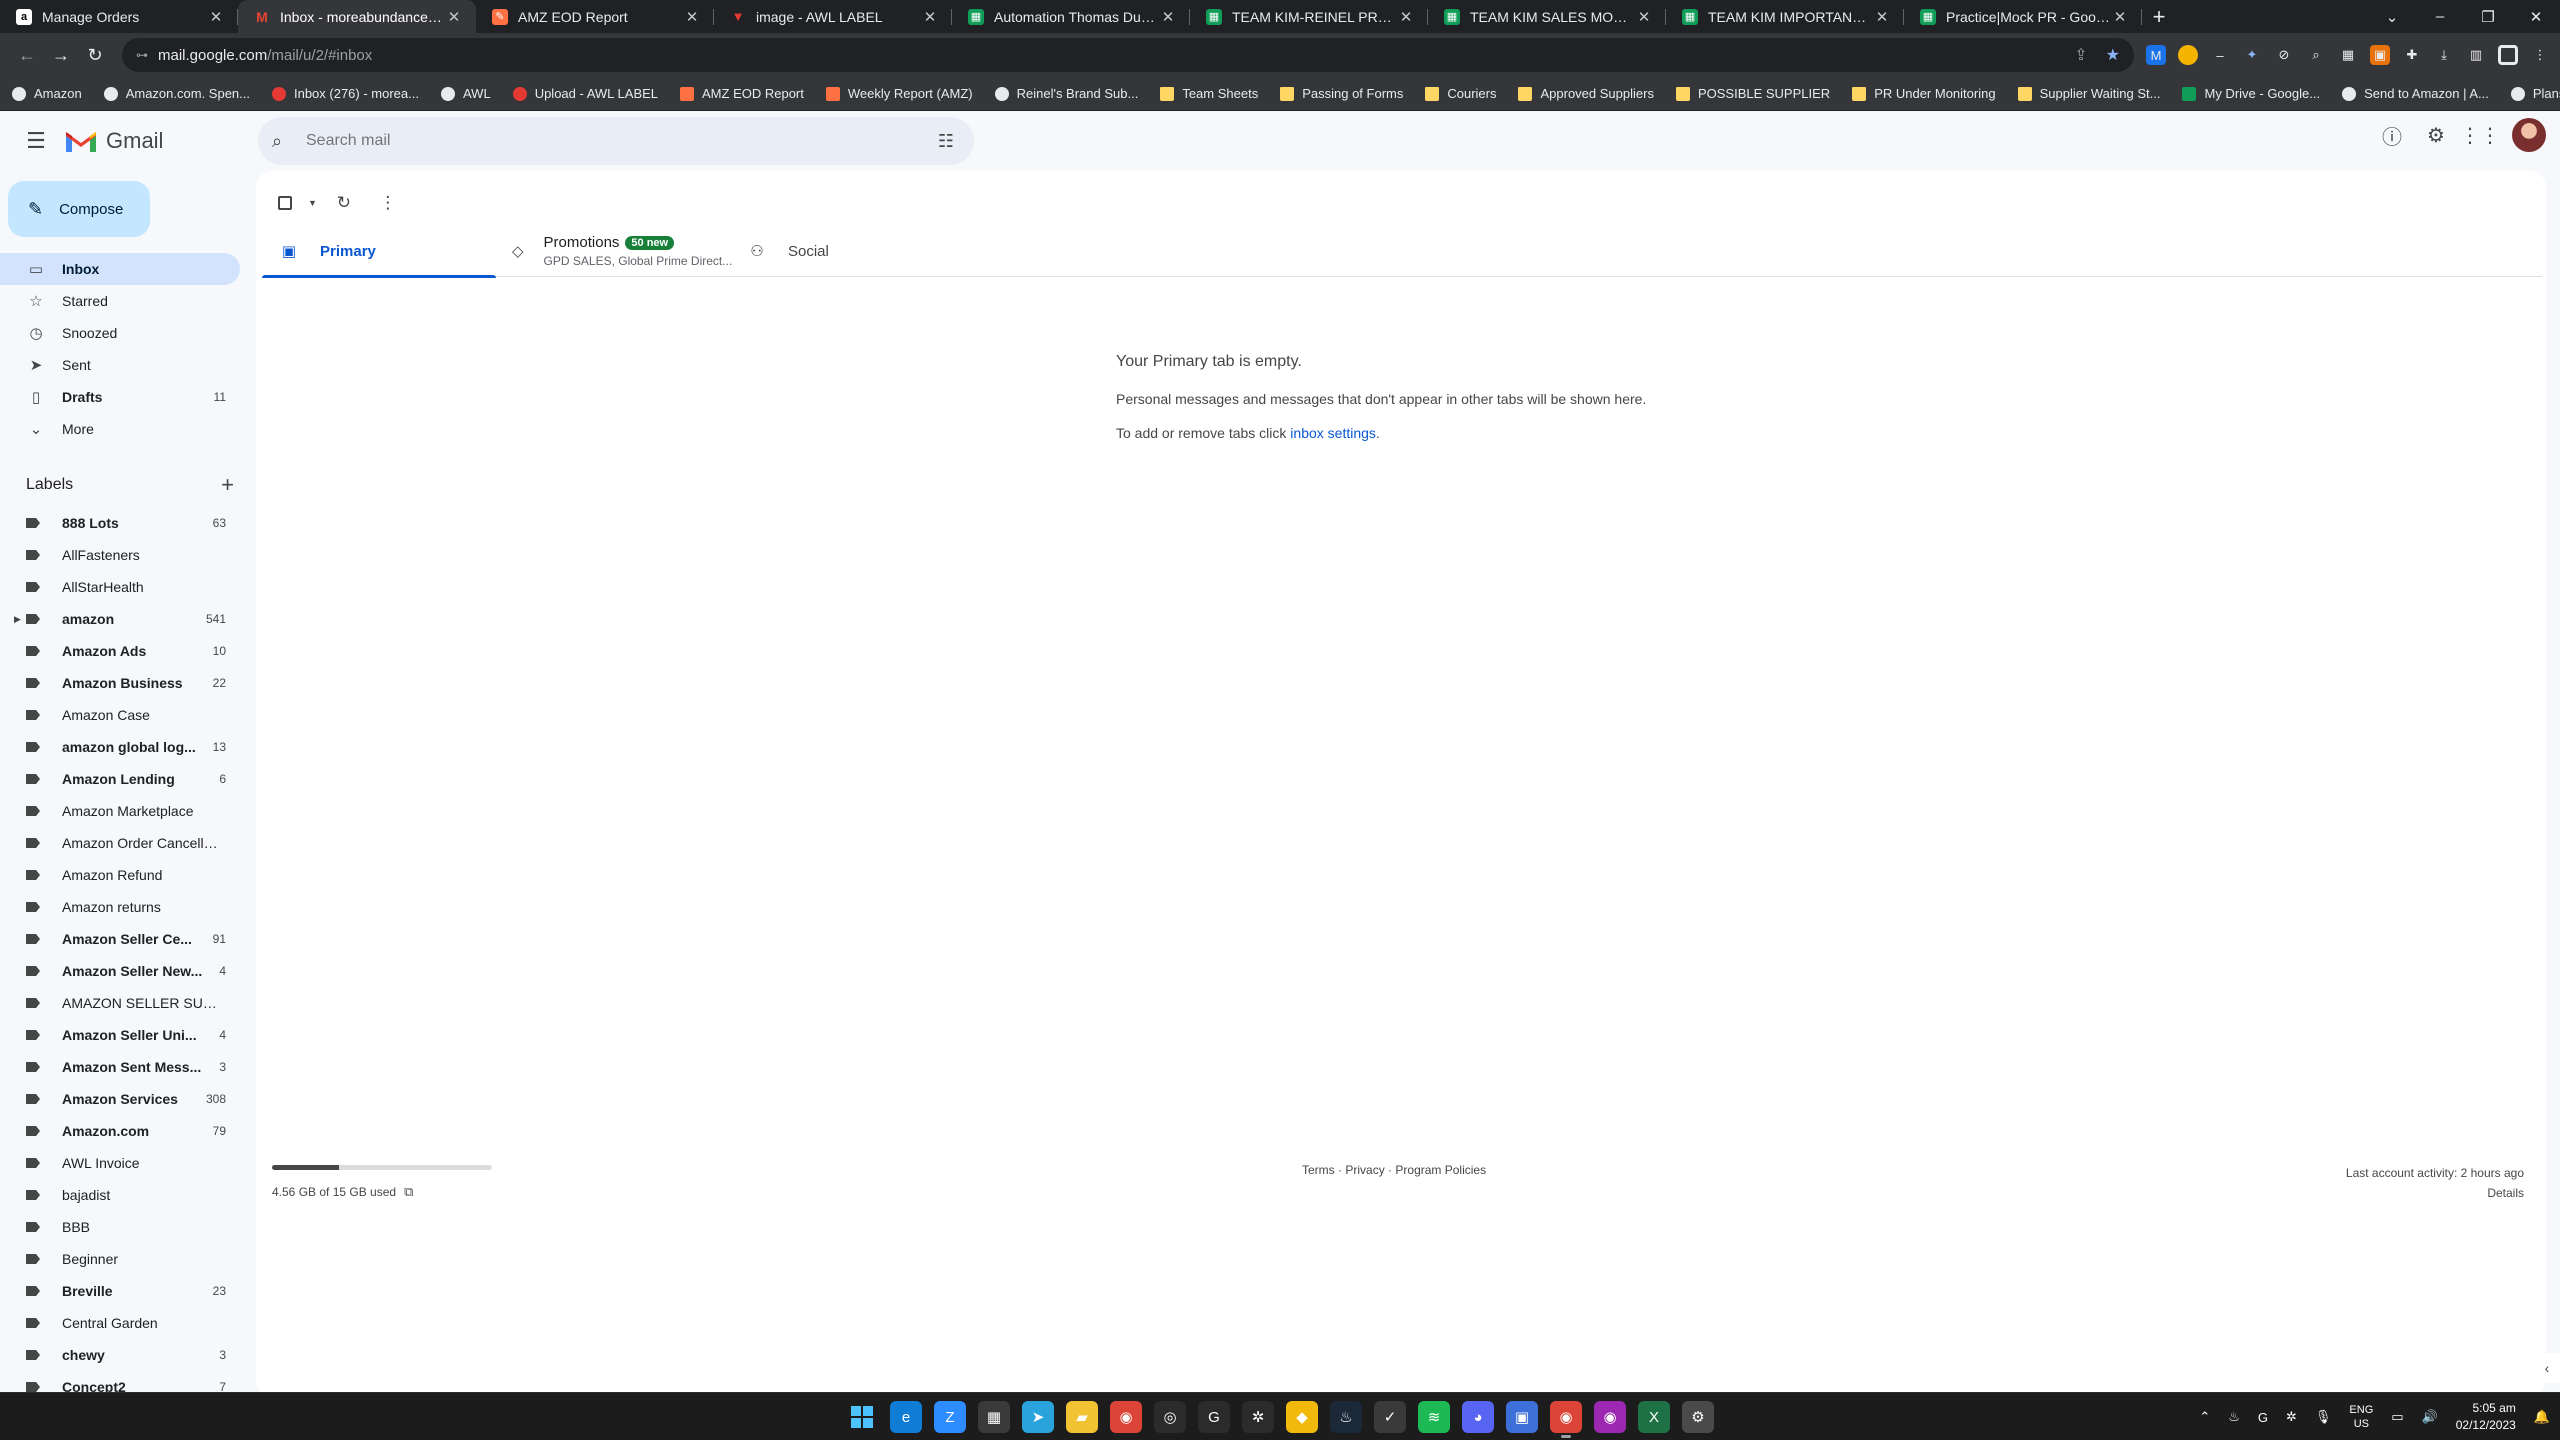 This screenshot has height=1440, width=2560. What do you see at coordinates (2540, 55) in the screenshot?
I see `browser-menu-icon: ⋮` at bounding box center [2540, 55].